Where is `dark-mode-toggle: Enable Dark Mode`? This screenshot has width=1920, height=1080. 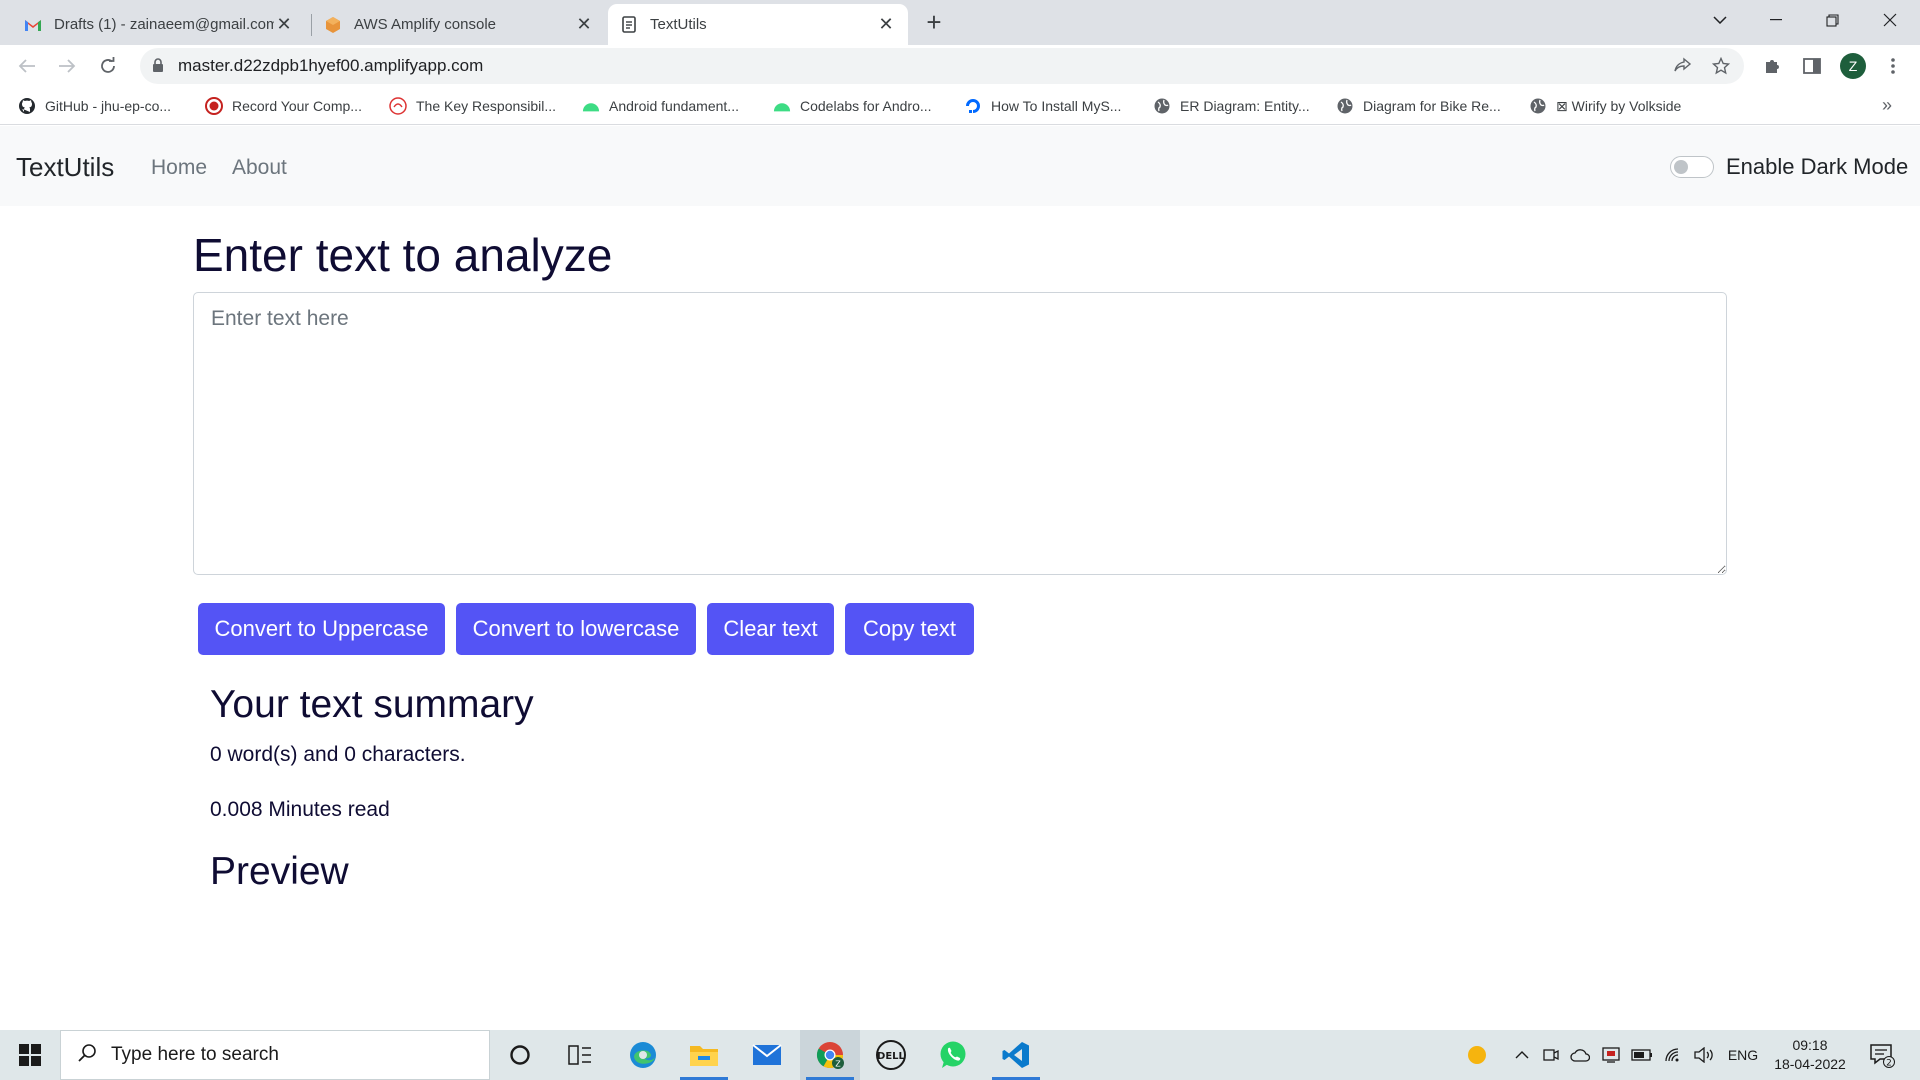 dark-mode-toggle: Enable Dark Mode is located at coordinates (1789, 167).